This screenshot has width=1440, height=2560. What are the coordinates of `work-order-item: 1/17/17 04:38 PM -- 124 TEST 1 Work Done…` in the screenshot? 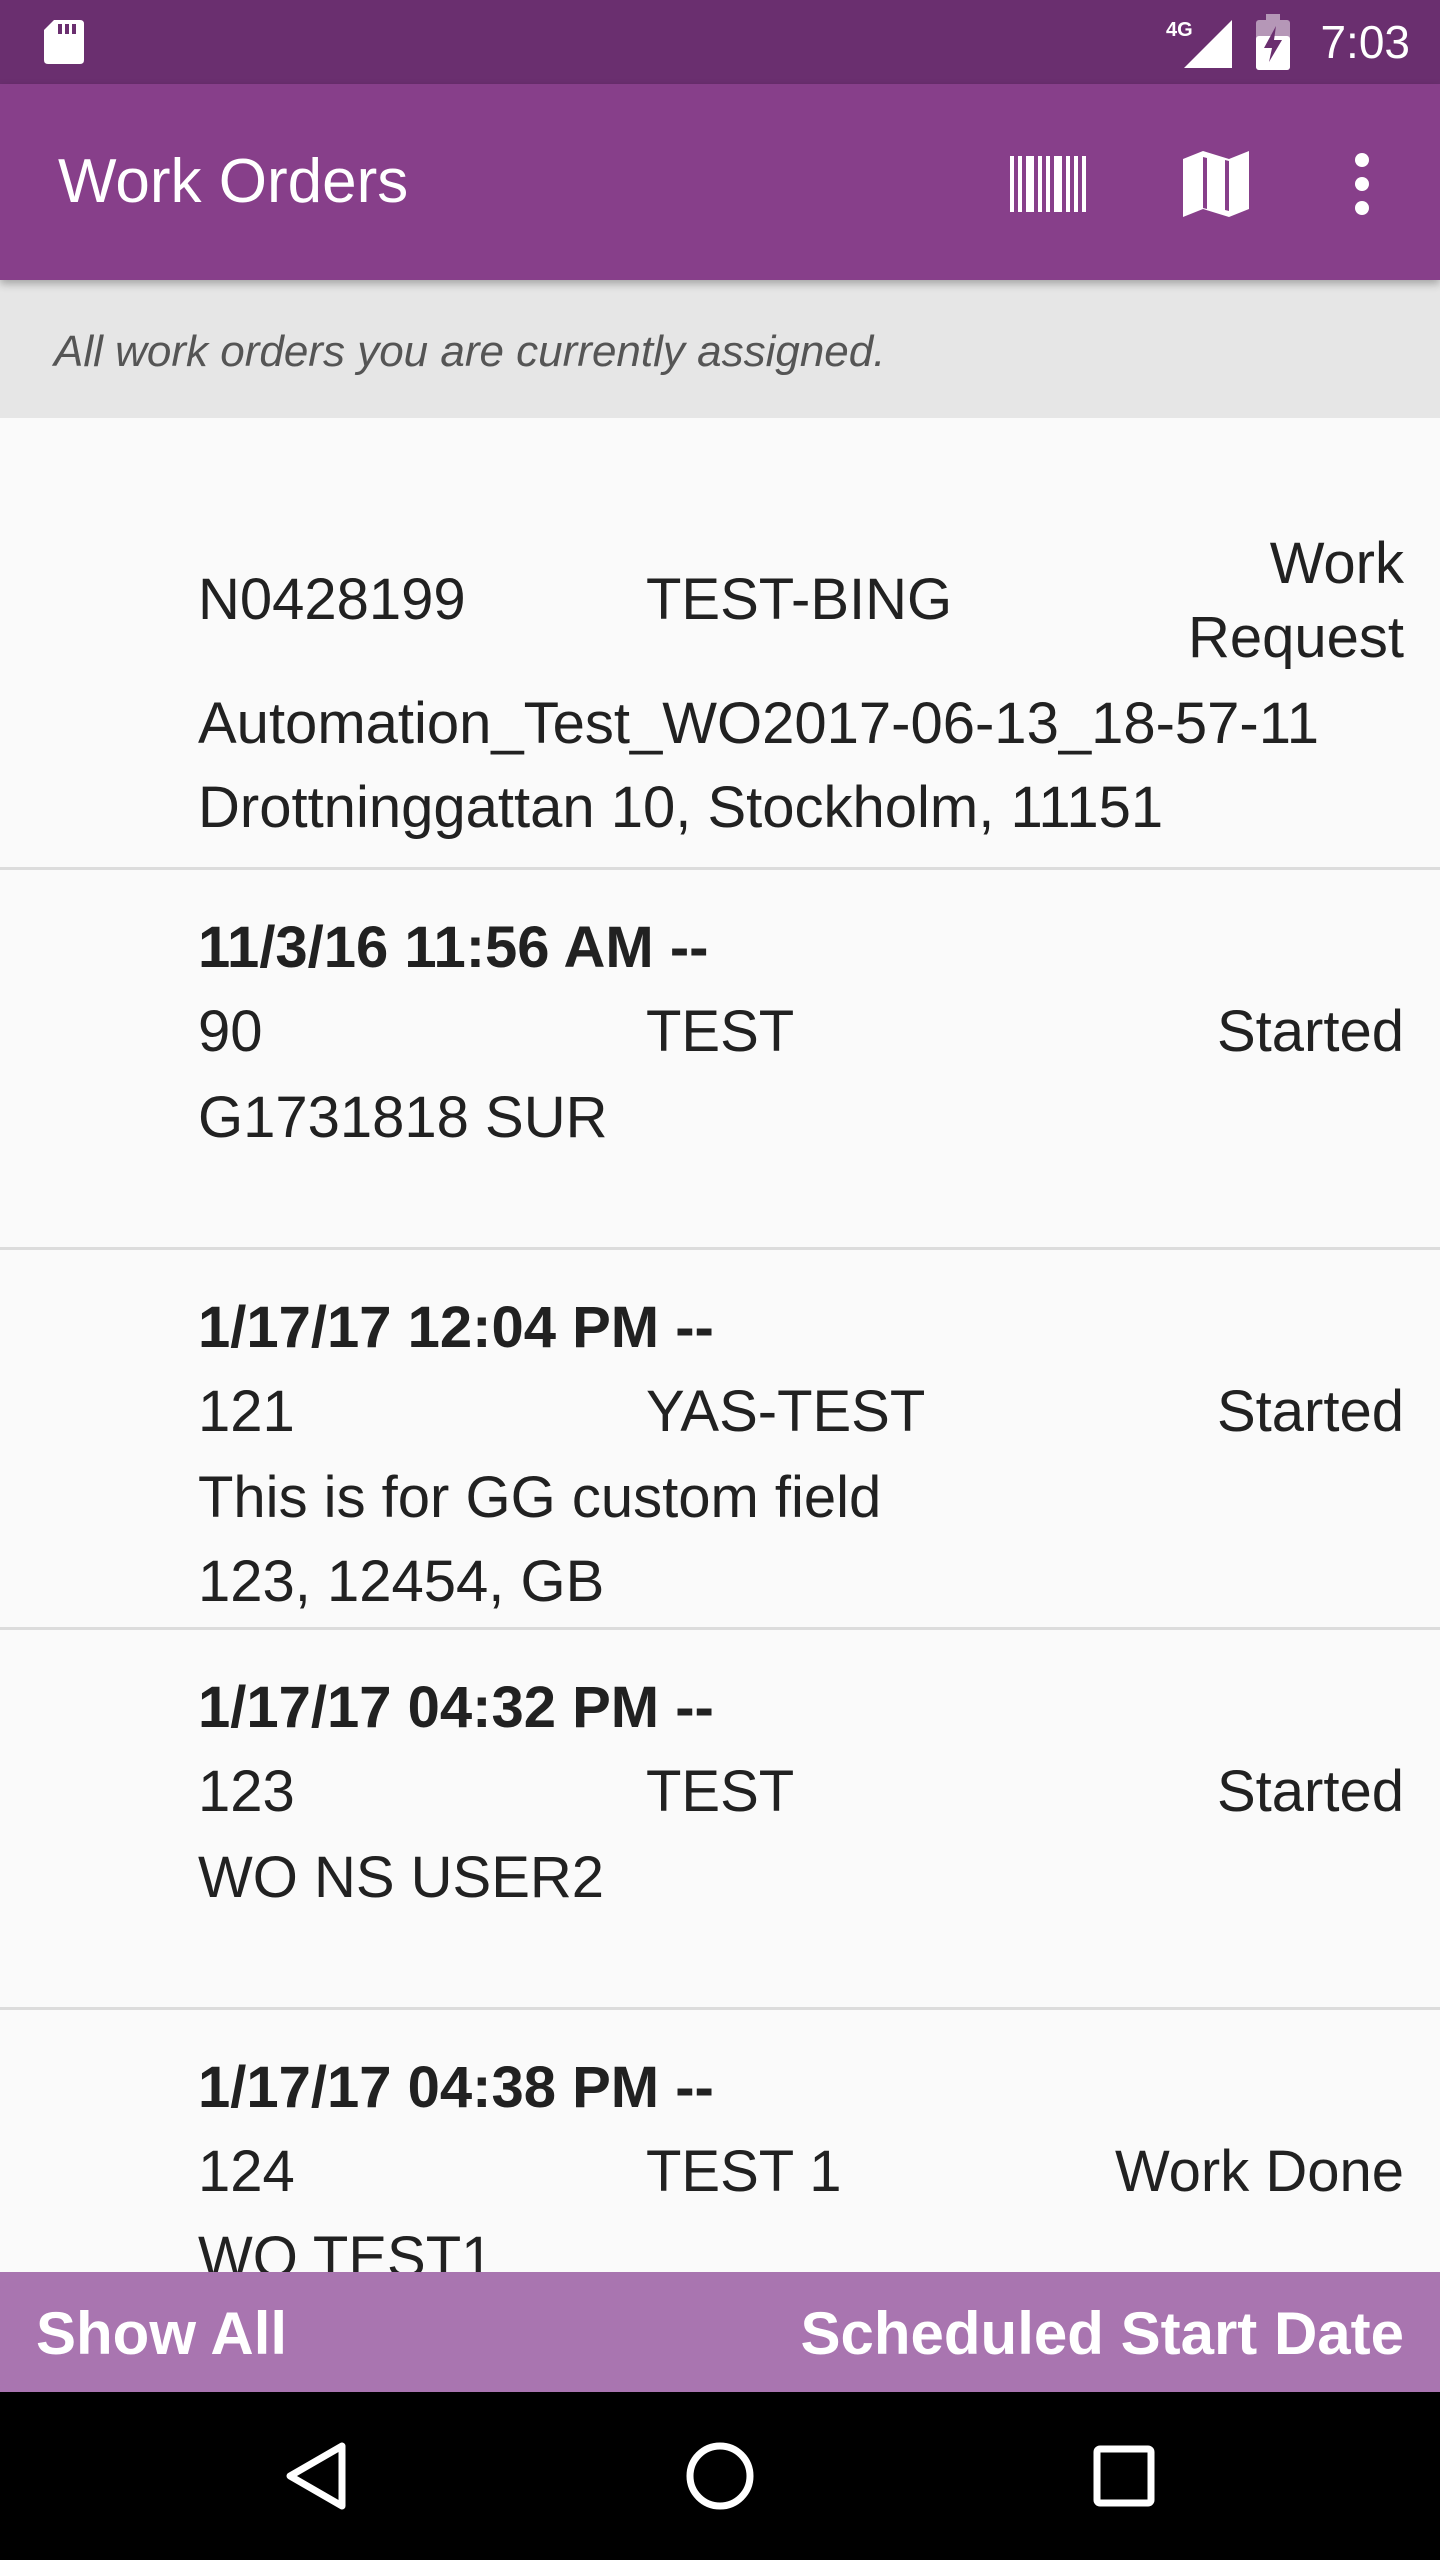 It's located at (720, 2141).